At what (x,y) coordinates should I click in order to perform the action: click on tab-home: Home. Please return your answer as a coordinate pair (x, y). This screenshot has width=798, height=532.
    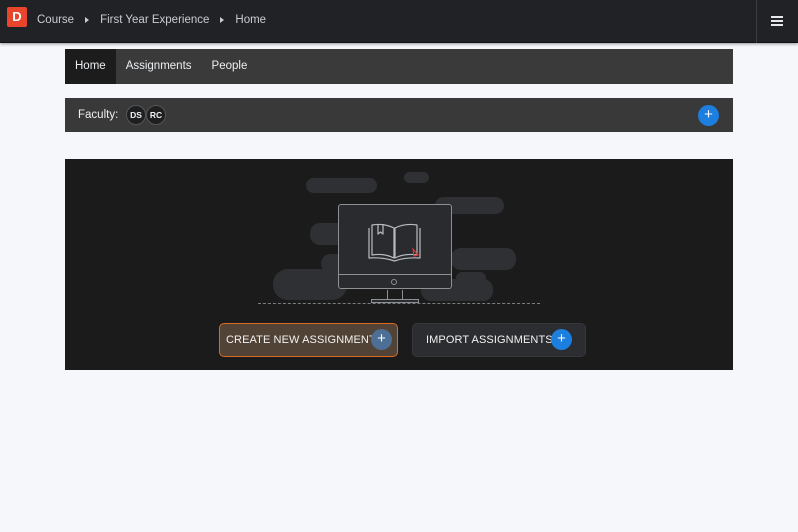
    Looking at the image, I should click on (90, 66).